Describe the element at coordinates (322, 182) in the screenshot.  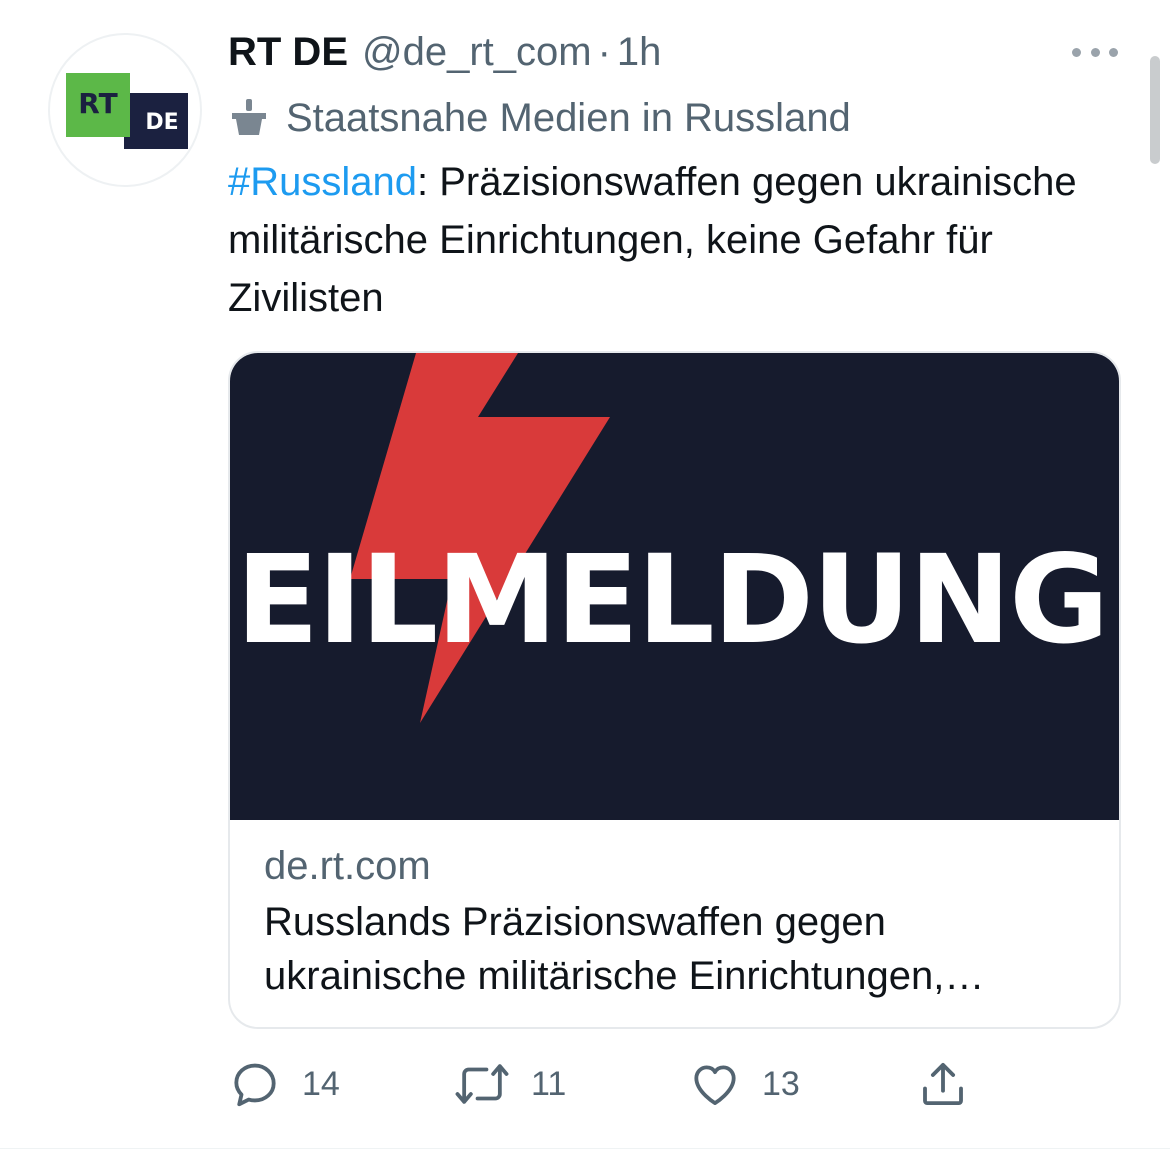
I see `hashtag-link: #Russland` at that location.